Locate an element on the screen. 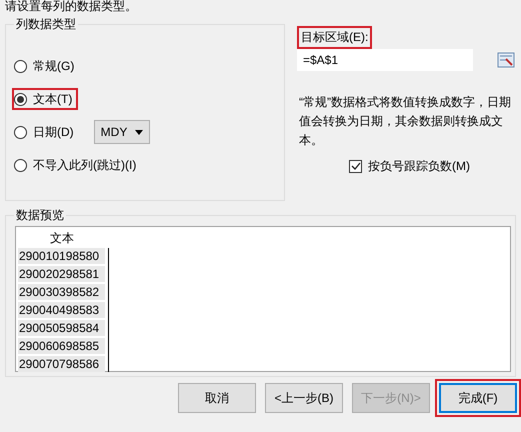  date-format-dropdown: MDY is located at coordinates (122, 132).